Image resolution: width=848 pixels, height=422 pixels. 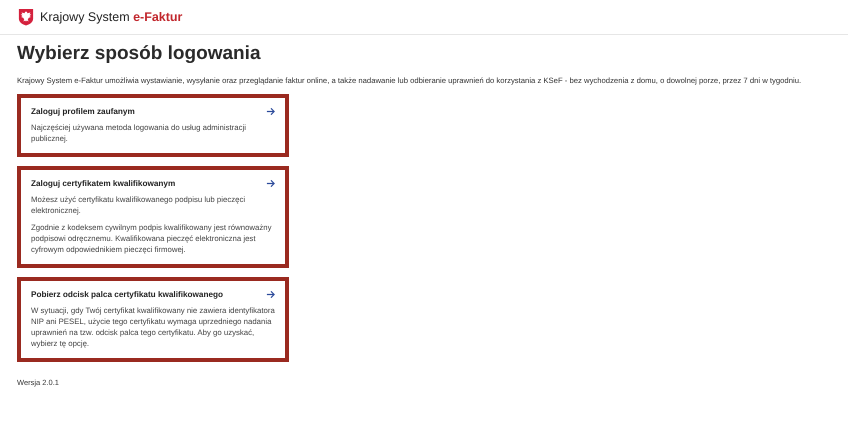 I want to click on page-title: Wybierz sposób logowania, so click(x=139, y=54).